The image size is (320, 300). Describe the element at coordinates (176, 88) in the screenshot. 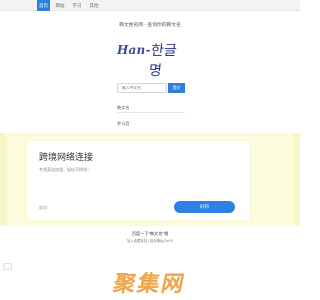

I see `search-submit-button: 提交` at that location.